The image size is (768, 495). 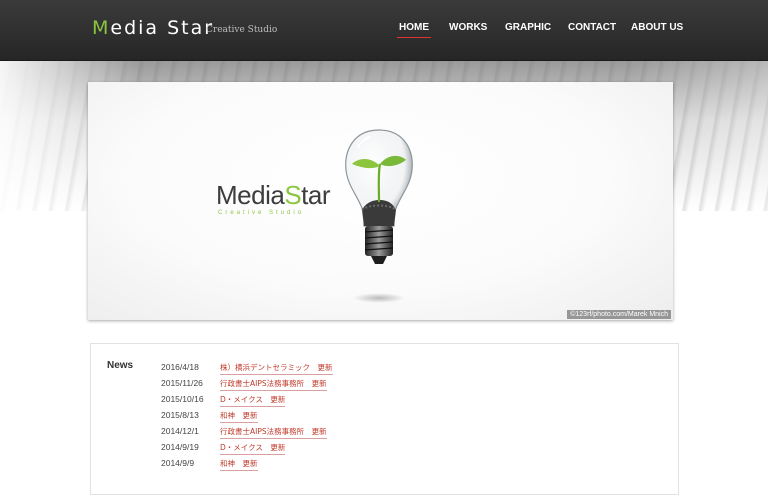 I want to click on photo-credit: ©123rf/photo.com/Marek Mnich, so click(x=619, y=314).